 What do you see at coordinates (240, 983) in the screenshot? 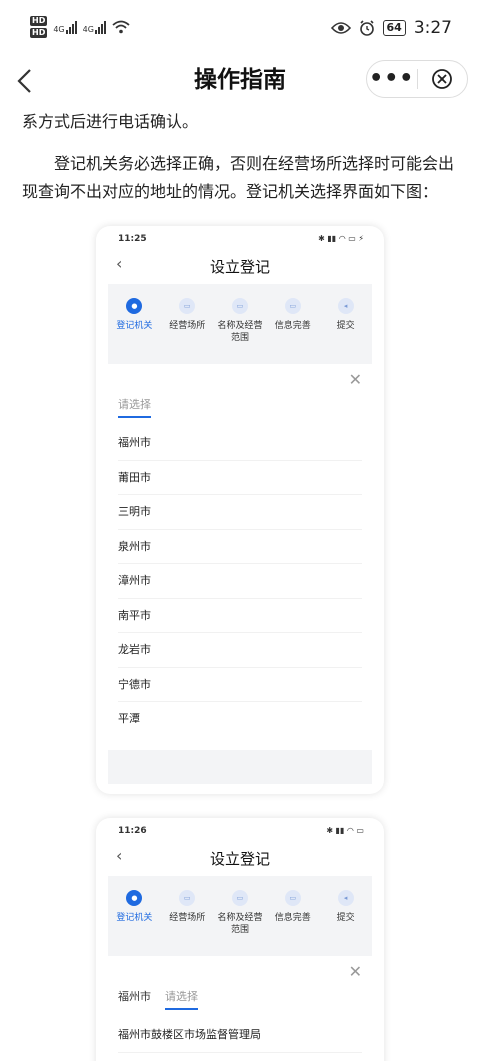
I see `shot2-tabs: 福州市 请选择` at bounding box center [240, 983].